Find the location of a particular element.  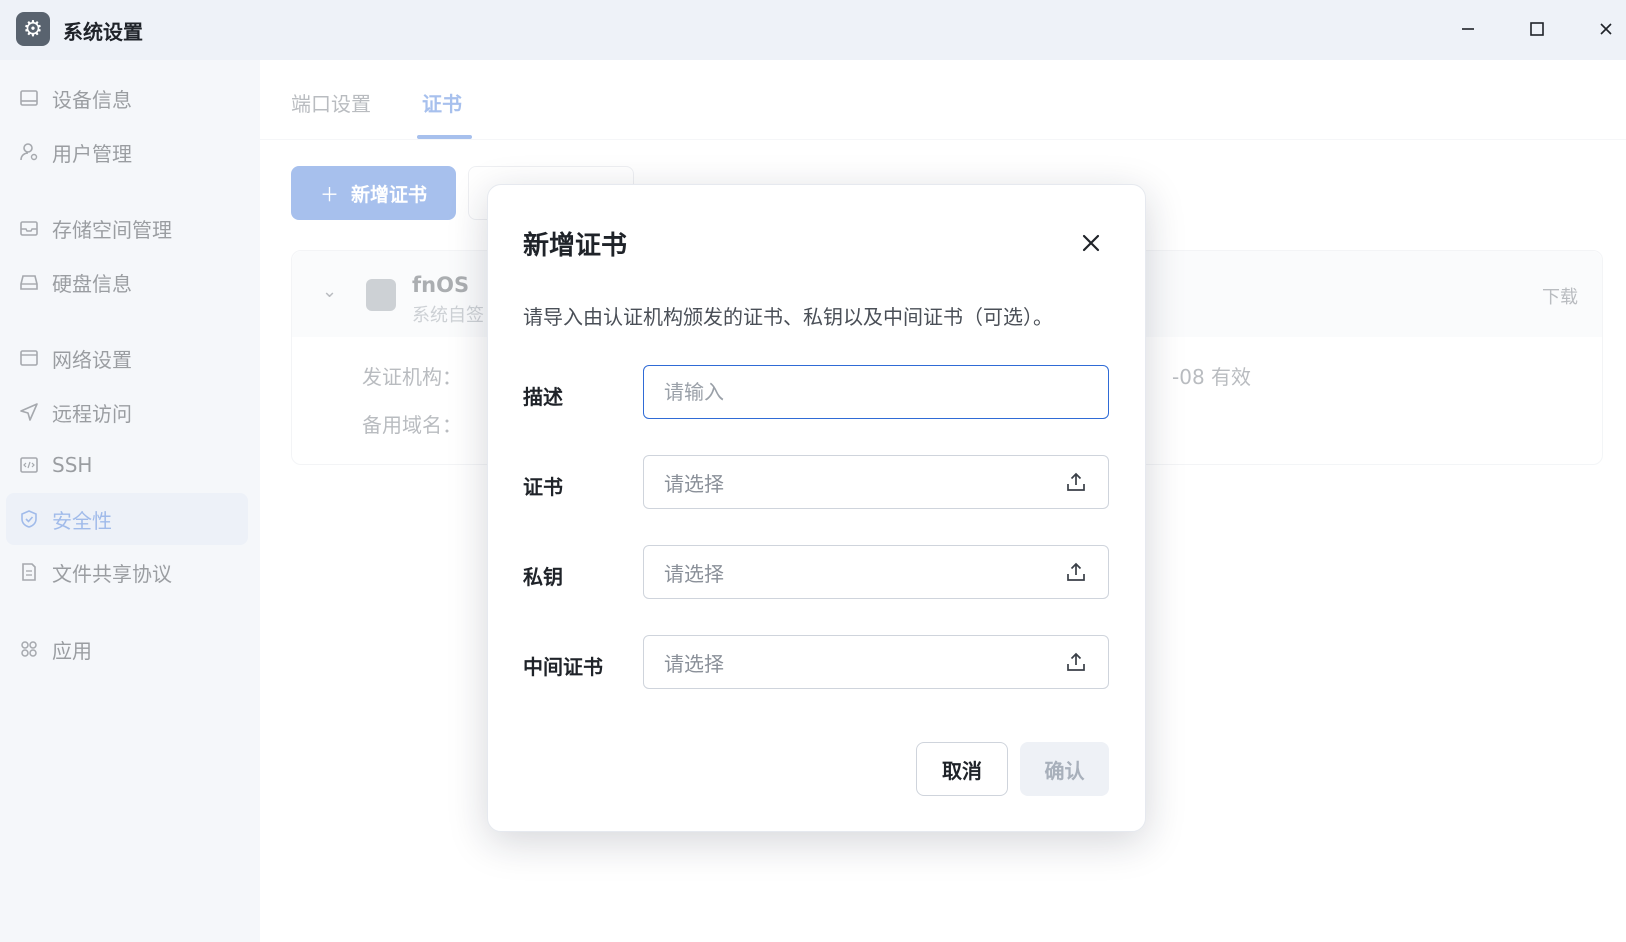

disk-icon is located at coordinates (29, 282).